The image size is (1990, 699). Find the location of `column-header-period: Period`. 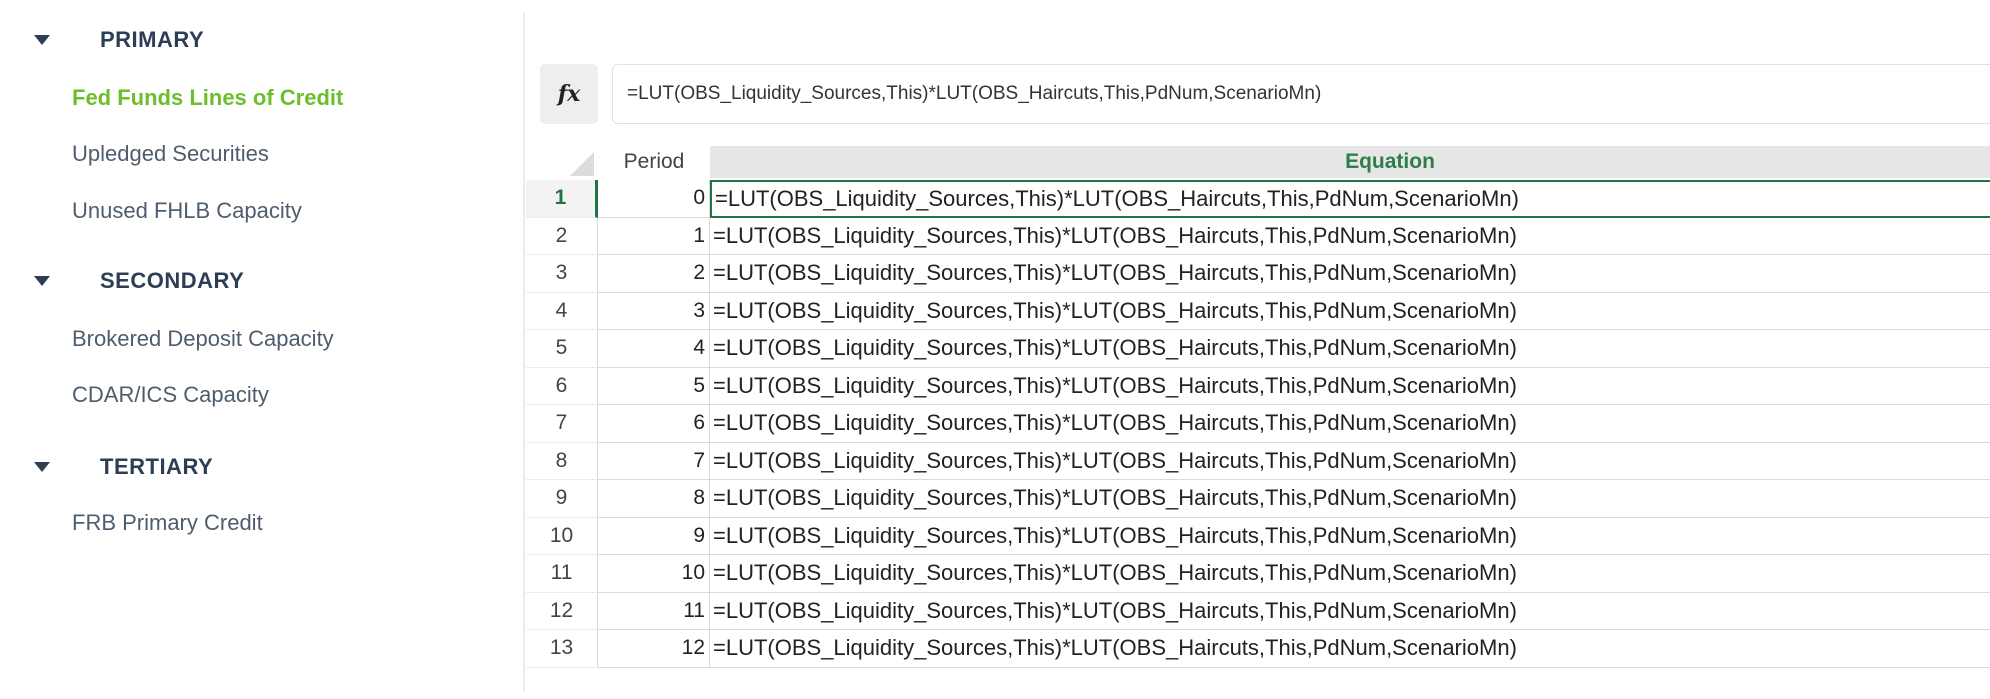

column-header-period: Period is located at coordinates (654, 162).